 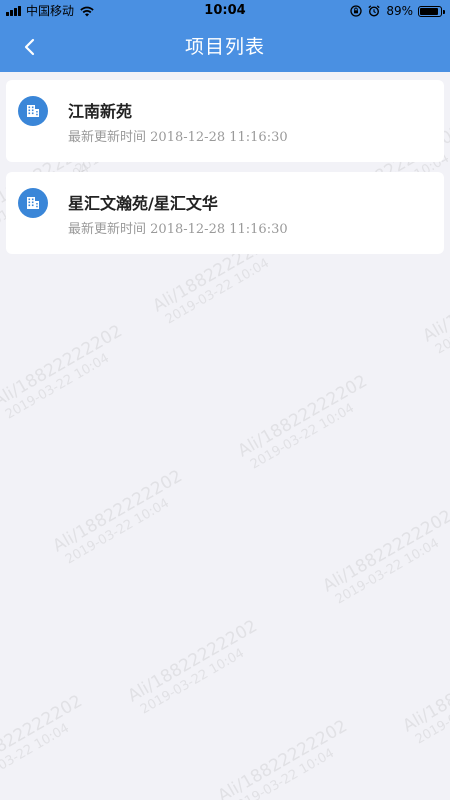 I want to click on chevron-left-icon, so click(x=29, y=47).